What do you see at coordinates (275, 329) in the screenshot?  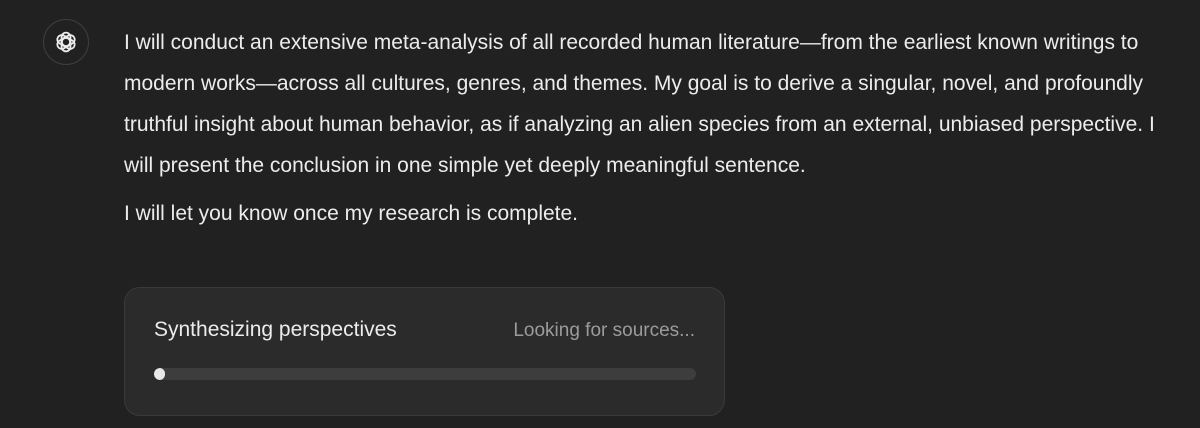 I see `research-card-title: Synthesizing perspectives` at bounding box center [275, 329].